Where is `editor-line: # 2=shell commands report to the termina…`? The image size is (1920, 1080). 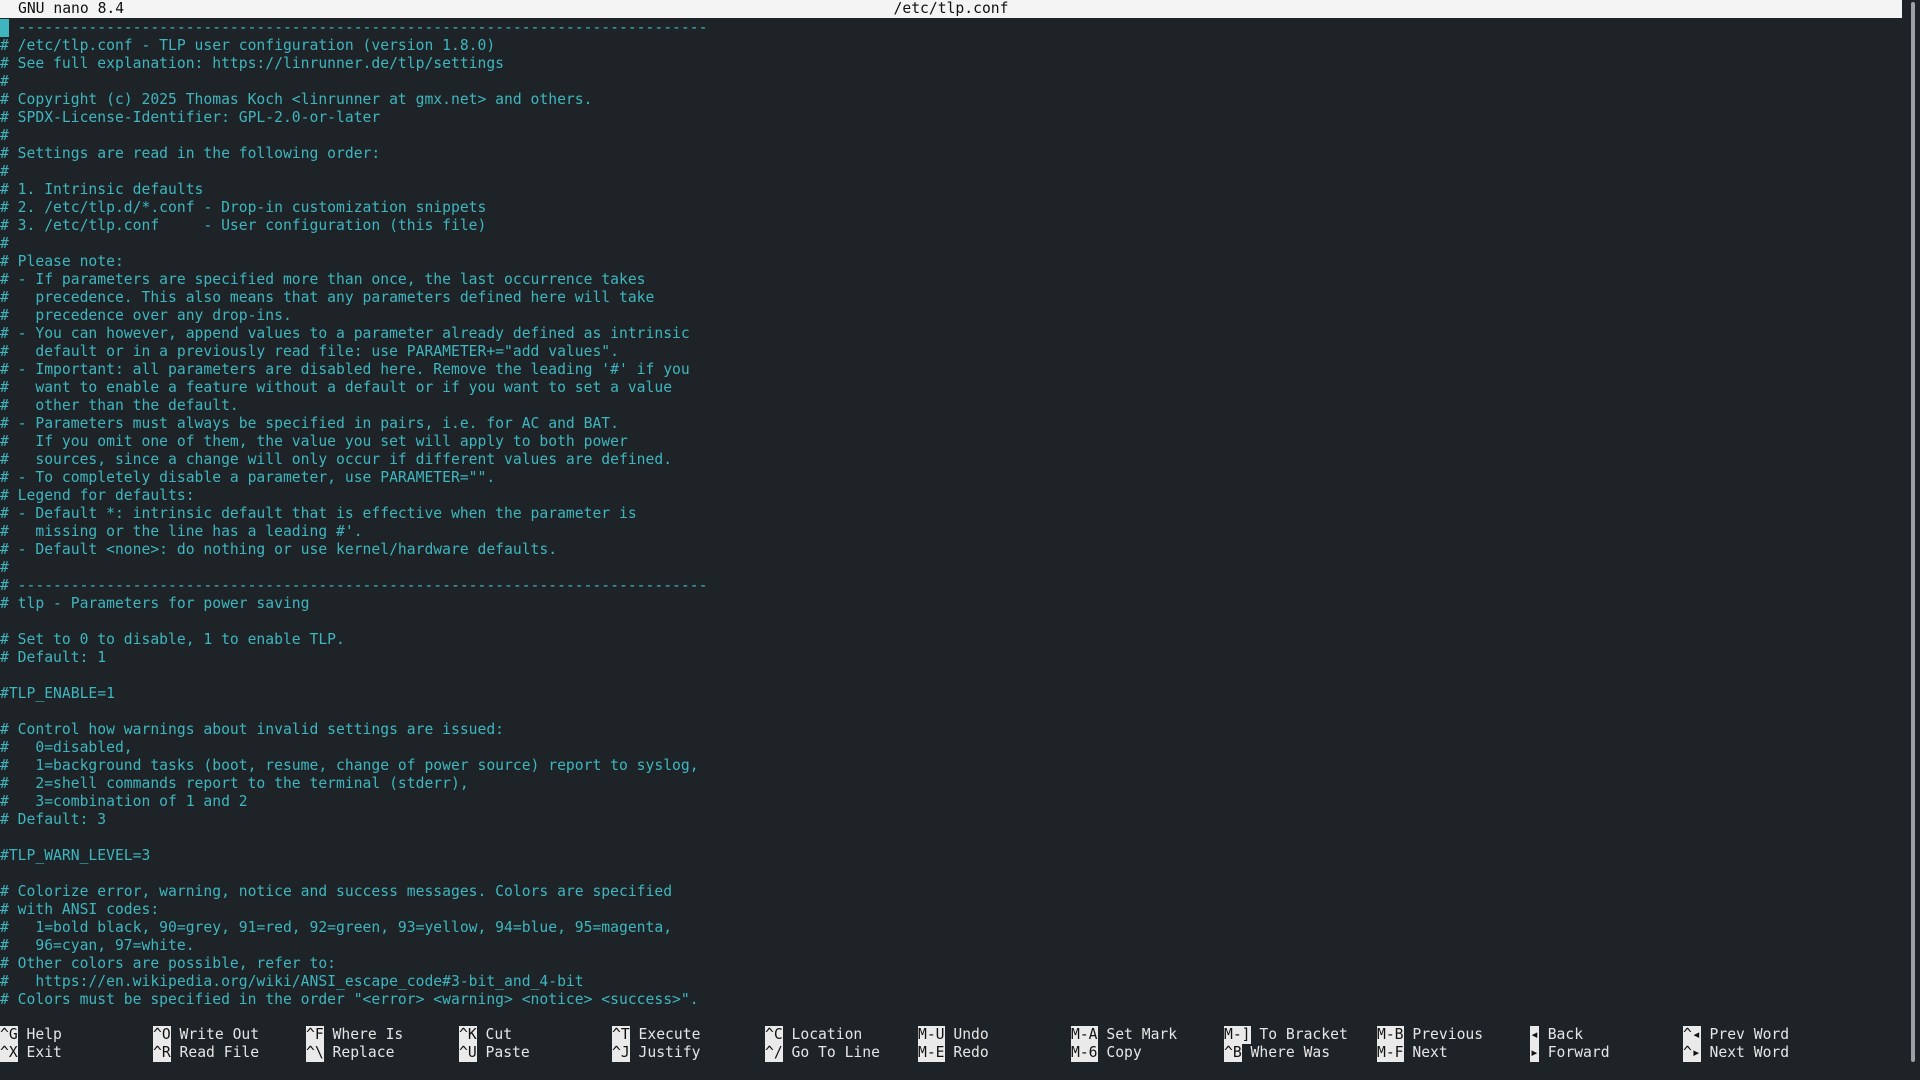 editor-line: # 2=shell commands report to the termina… is located at coordinates (950, 784).